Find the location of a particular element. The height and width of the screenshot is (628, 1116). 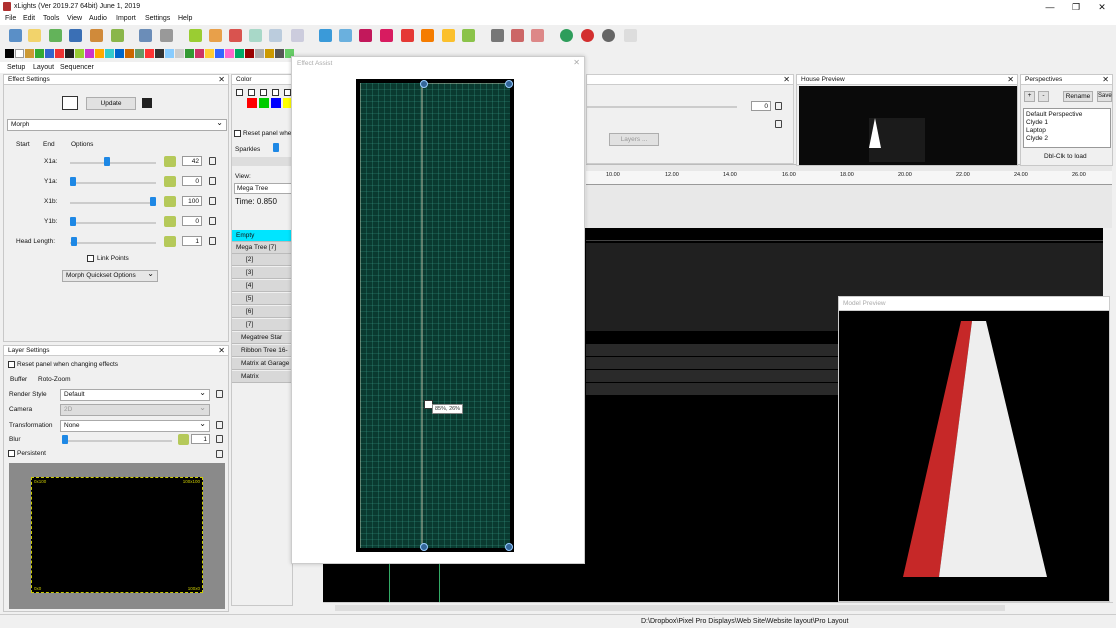

lightbulb-icon is located at coordinates (608, 35).